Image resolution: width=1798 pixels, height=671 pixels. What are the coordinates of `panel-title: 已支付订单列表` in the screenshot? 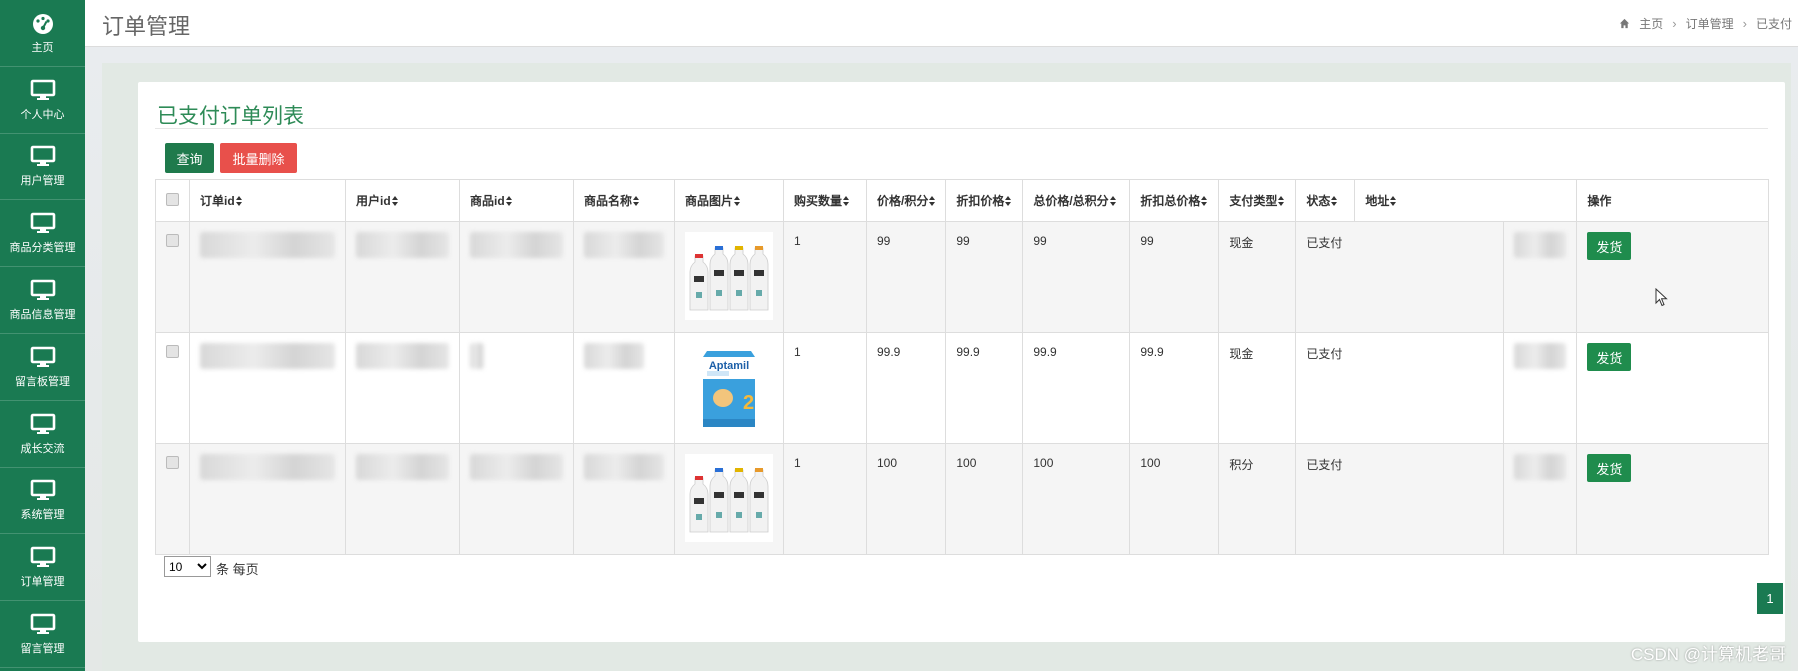 It's located at (230, 116).